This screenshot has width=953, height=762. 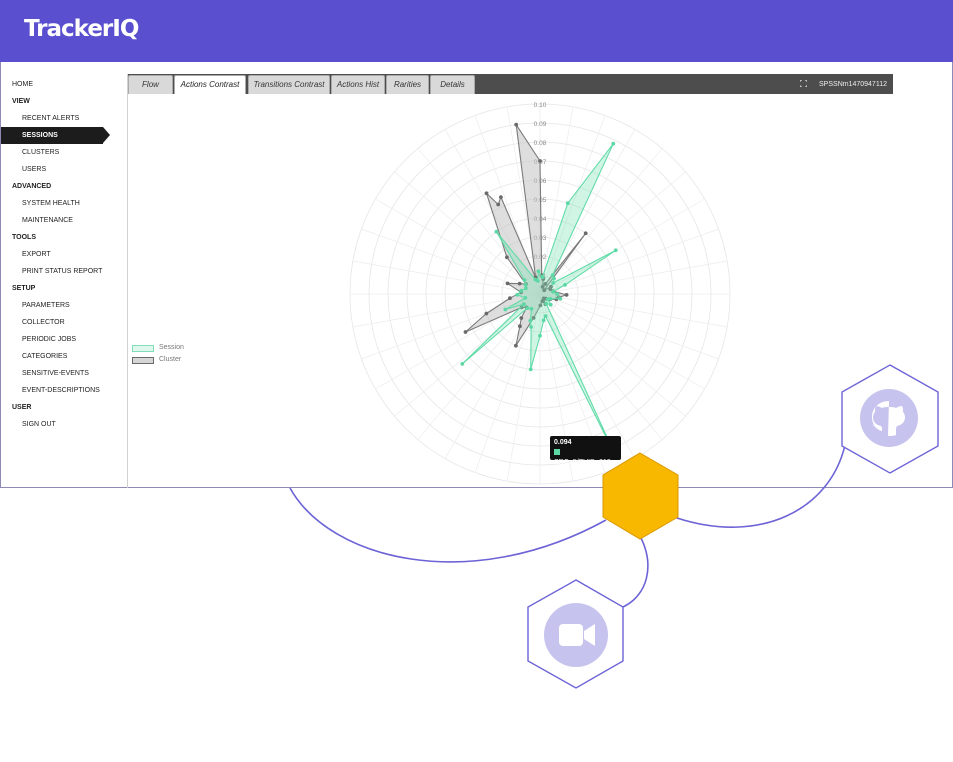 I want to click on tooltip-swatch, so click(x=557, y=452).